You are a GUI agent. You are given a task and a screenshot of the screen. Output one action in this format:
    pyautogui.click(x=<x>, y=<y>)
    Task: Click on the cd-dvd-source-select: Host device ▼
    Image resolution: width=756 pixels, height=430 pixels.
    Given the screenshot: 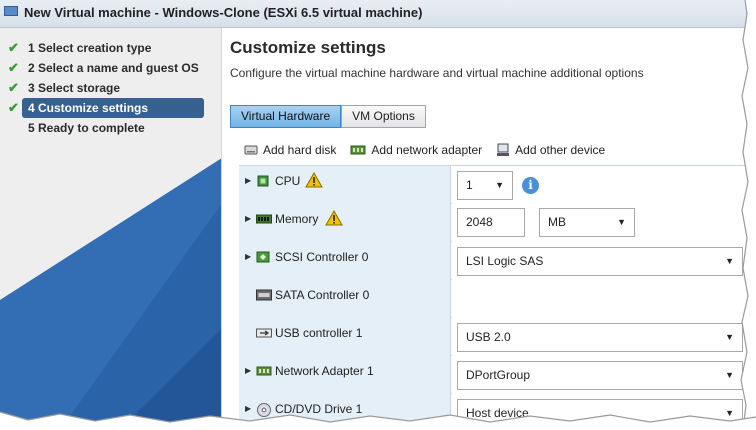 What is the action you would take?
    pyautogui.click(x=600, y=413)
    